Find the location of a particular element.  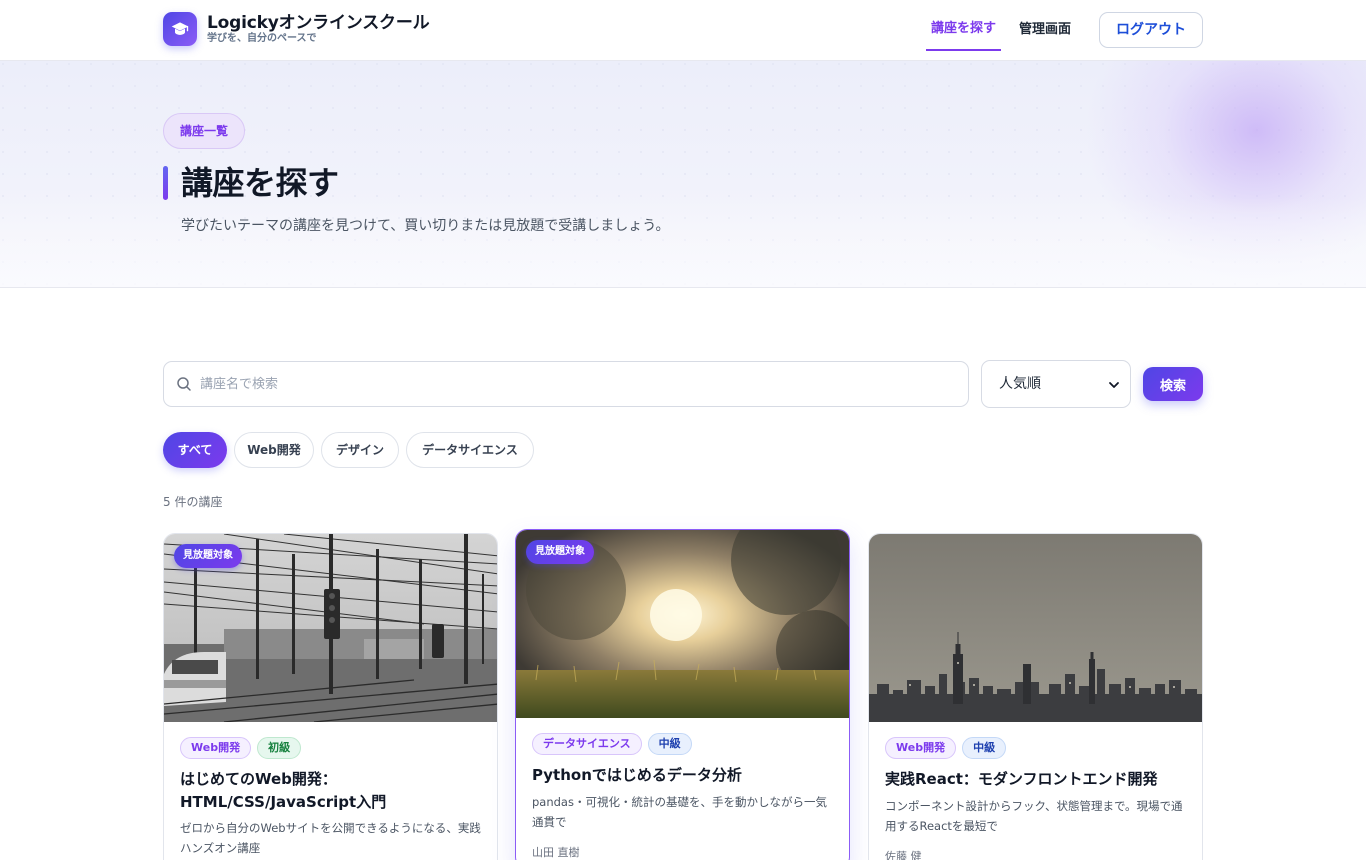

filter-chip-design: デザイン is located at coordinates (360, 450).